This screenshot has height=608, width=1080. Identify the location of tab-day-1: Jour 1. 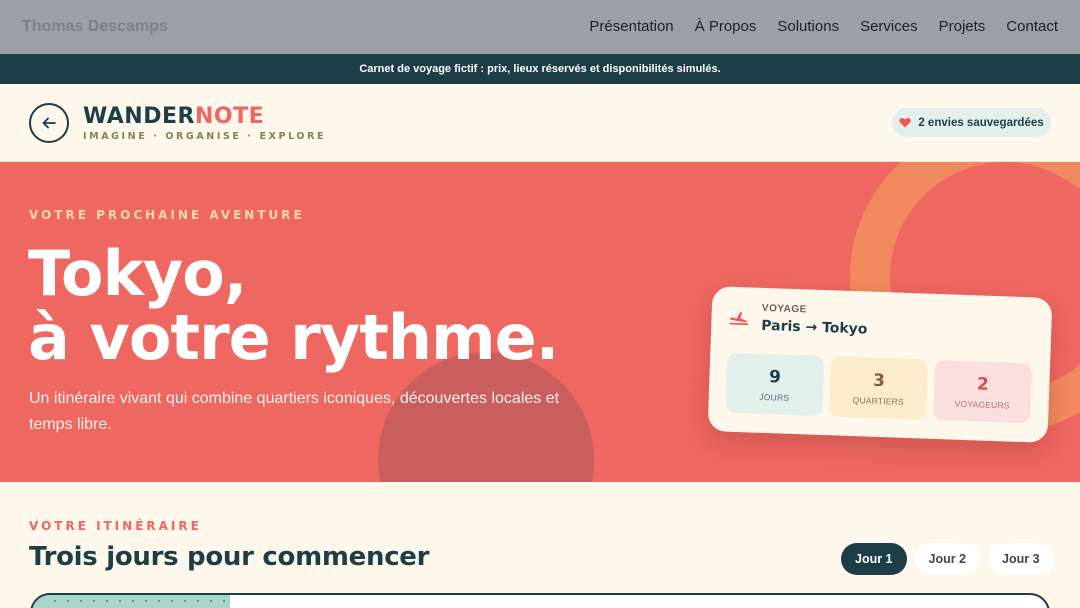
(874, 559).